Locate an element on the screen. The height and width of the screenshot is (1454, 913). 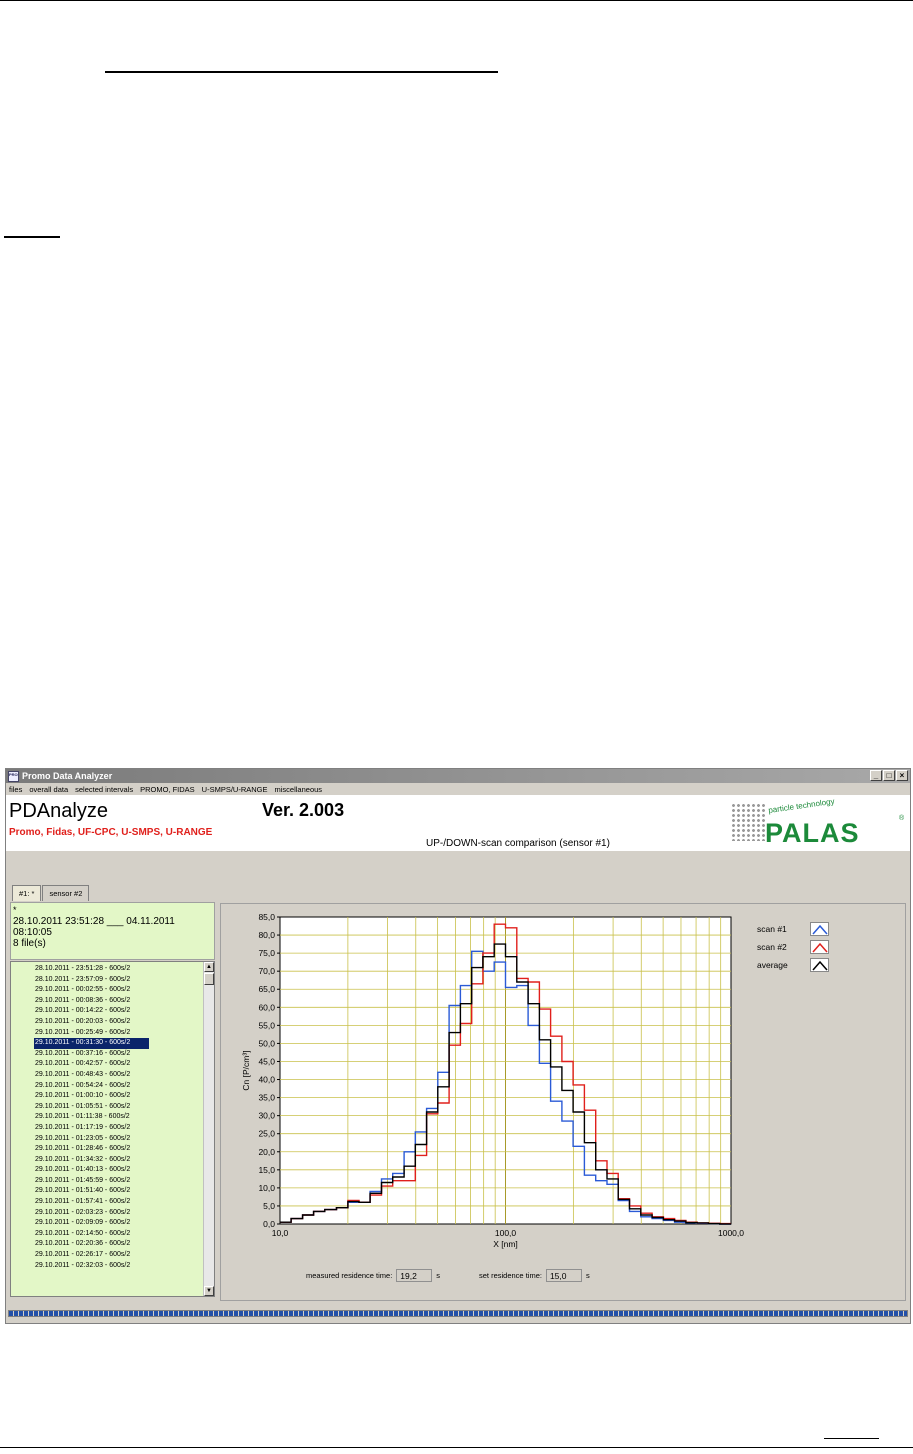
y-tick-label: 15,0 is located at coordinates (266, 1170).